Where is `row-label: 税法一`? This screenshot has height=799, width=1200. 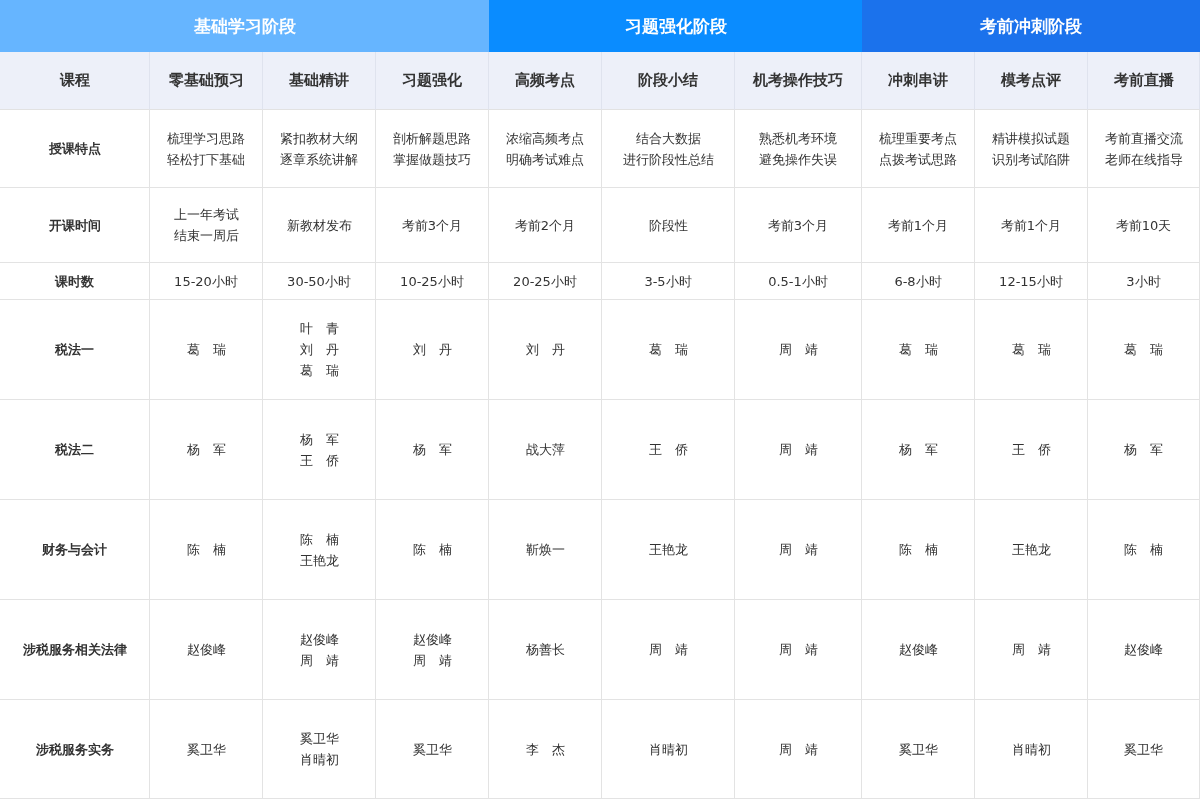 row-label: 税法一 is located at coordinates (75, 350).